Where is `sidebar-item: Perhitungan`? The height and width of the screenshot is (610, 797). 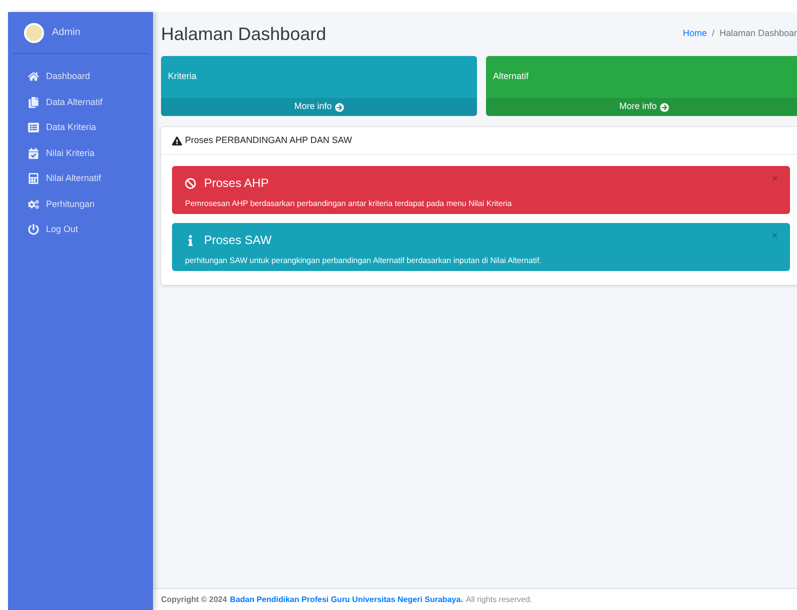 sidebar-item: Perhitungan is located at coordinates (80, 204).